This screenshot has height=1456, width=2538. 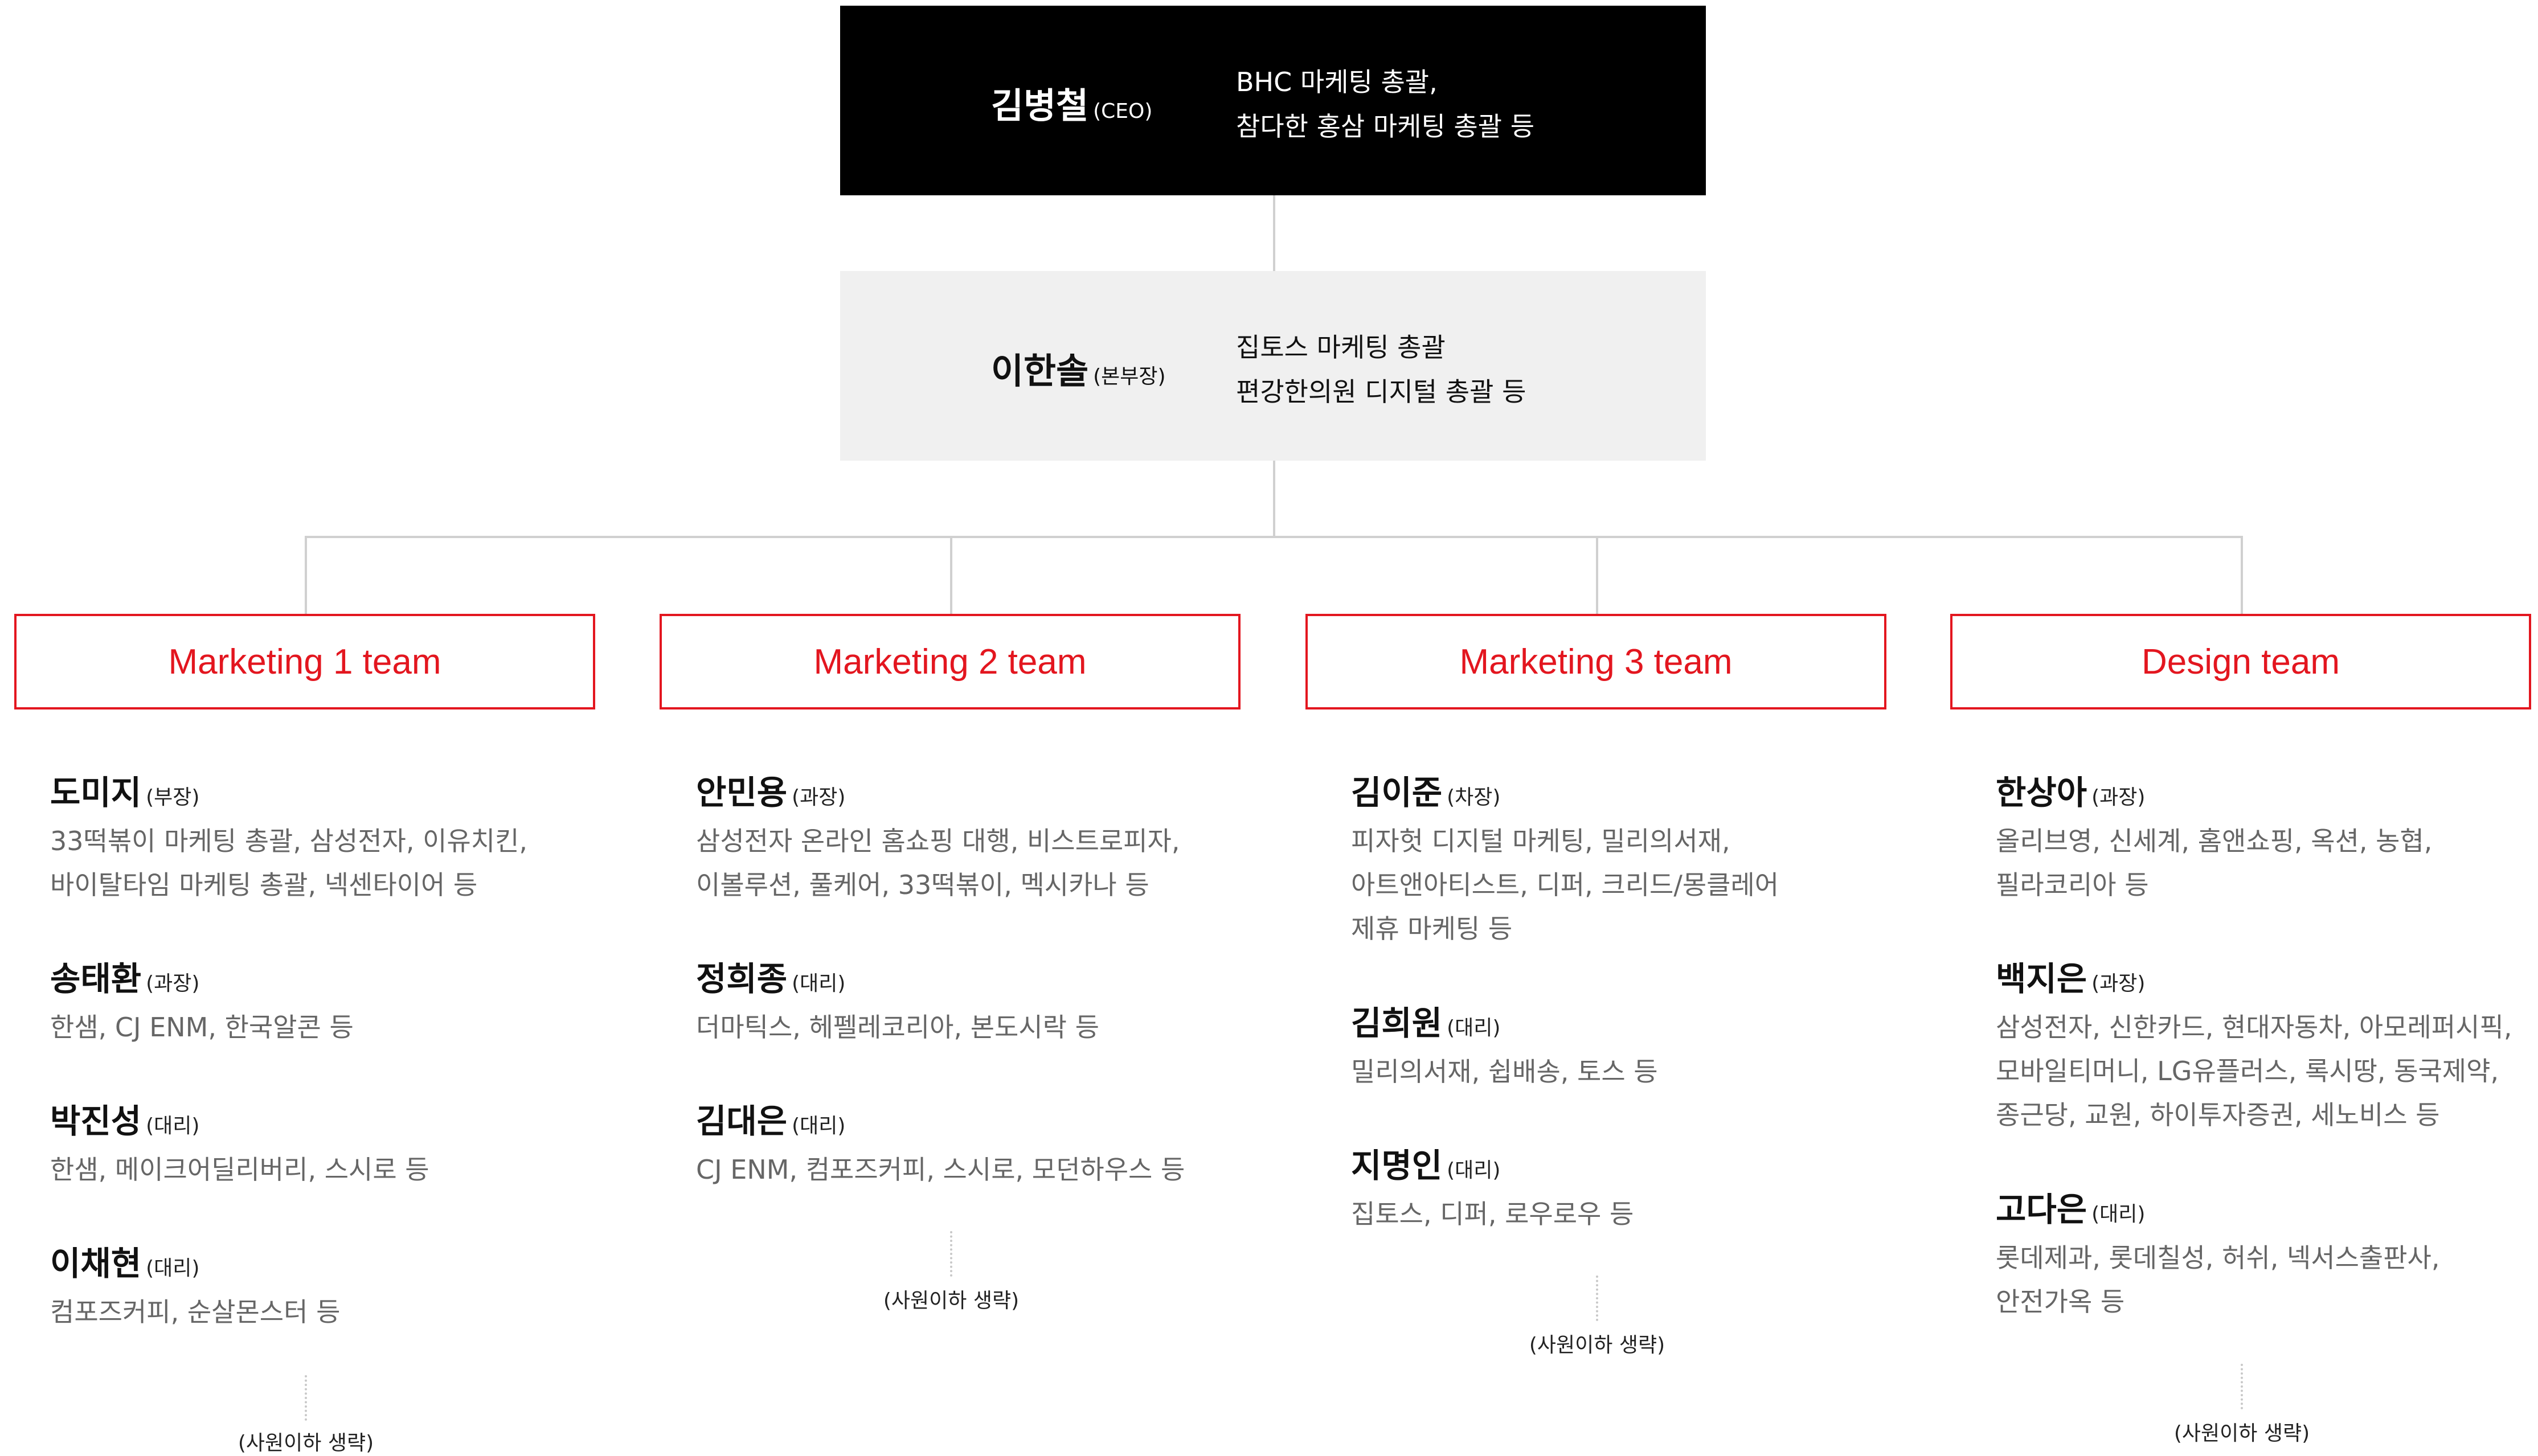 What do you see at coordinates (1385, 126) in the screenshot?
I see `ceo-desc-line: 참다한 홍삼 마케팅 총괄 등` at bounding box center [1385, 126].